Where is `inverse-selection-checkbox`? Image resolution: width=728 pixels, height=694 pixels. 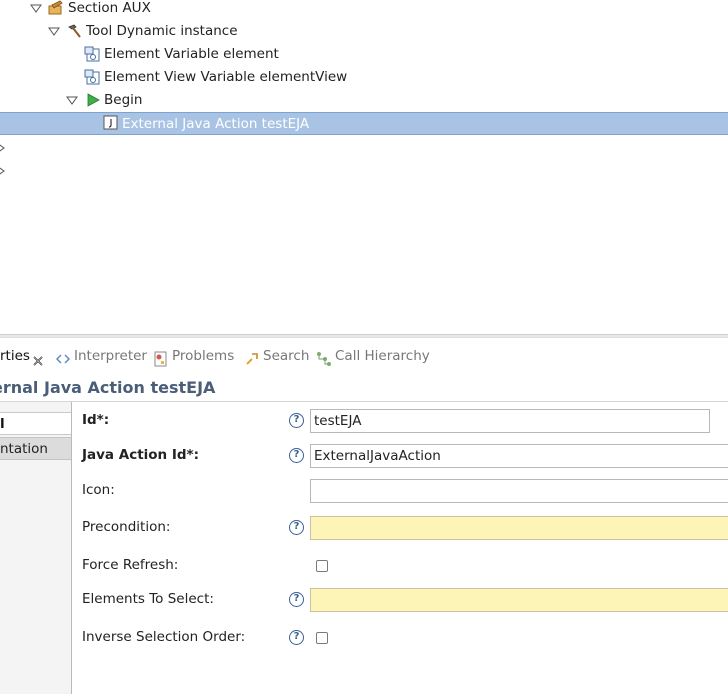 inverse-selection-checkbox is located at coordinates (322, 638).